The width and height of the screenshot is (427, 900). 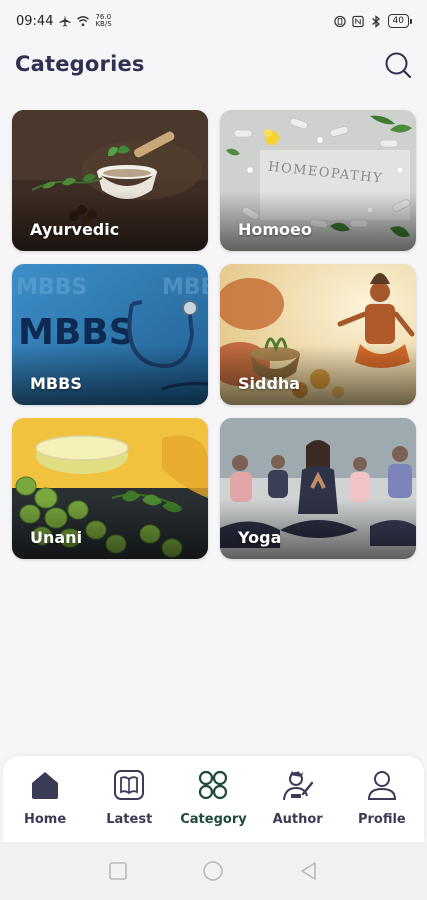 What do you see at coordinates (110, 180) in the screenshot?
I see `category-card-ayurvedic: Ayurvedic` at bounding box center [110, 180].